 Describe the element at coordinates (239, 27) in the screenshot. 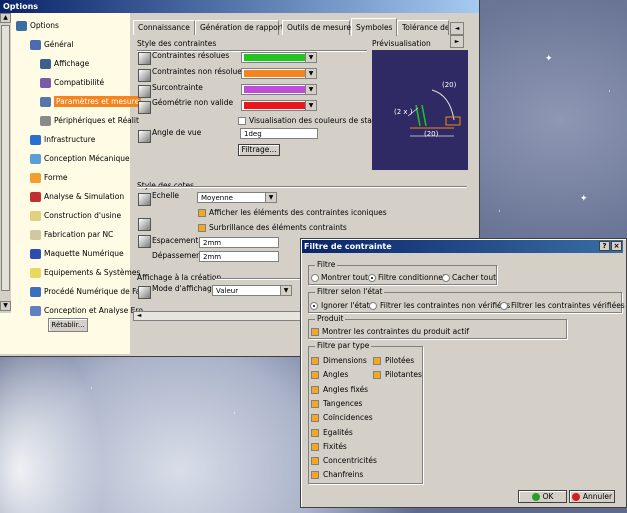

I see `tab-report: Génération de rapport` at that location.